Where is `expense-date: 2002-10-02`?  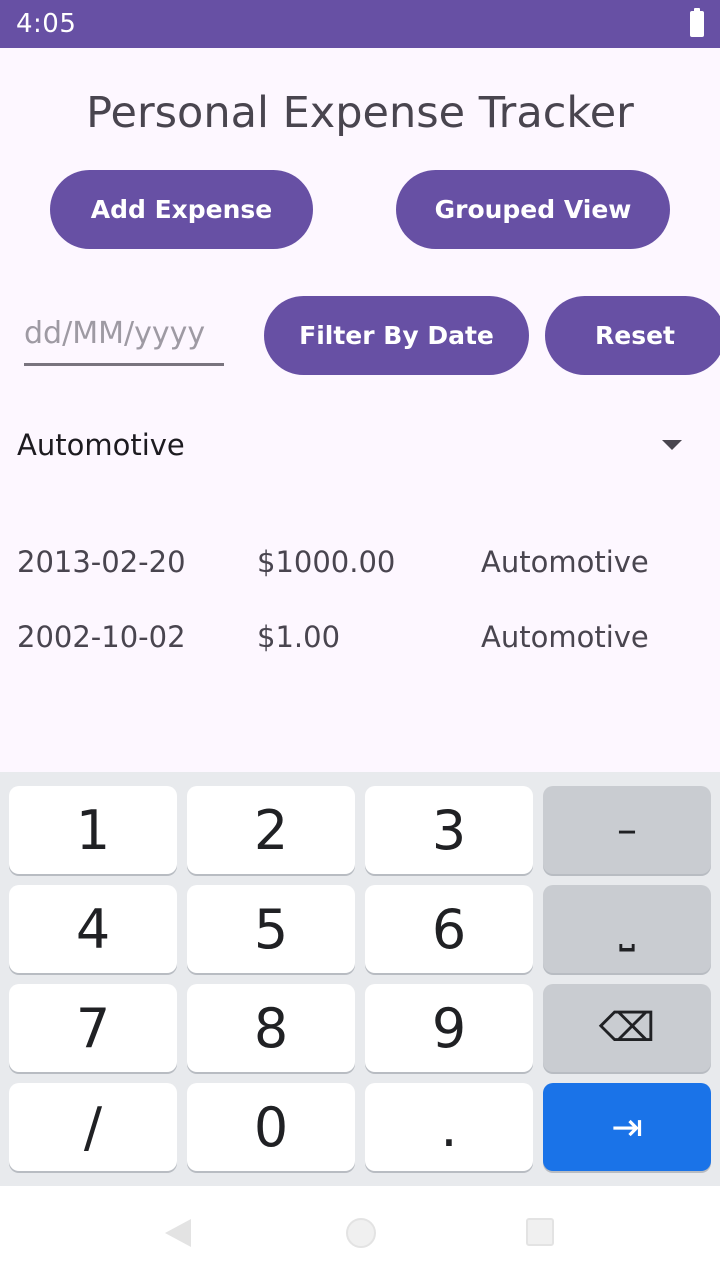
expense-date: 2002-10-02 is located at coordinates (101, 637).